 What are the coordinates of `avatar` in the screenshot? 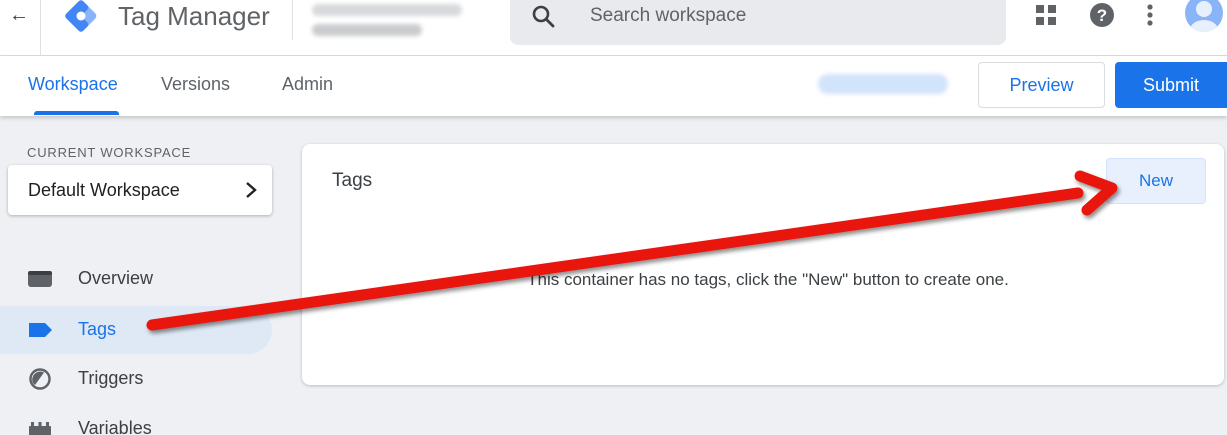 It's located at (1204, 16).